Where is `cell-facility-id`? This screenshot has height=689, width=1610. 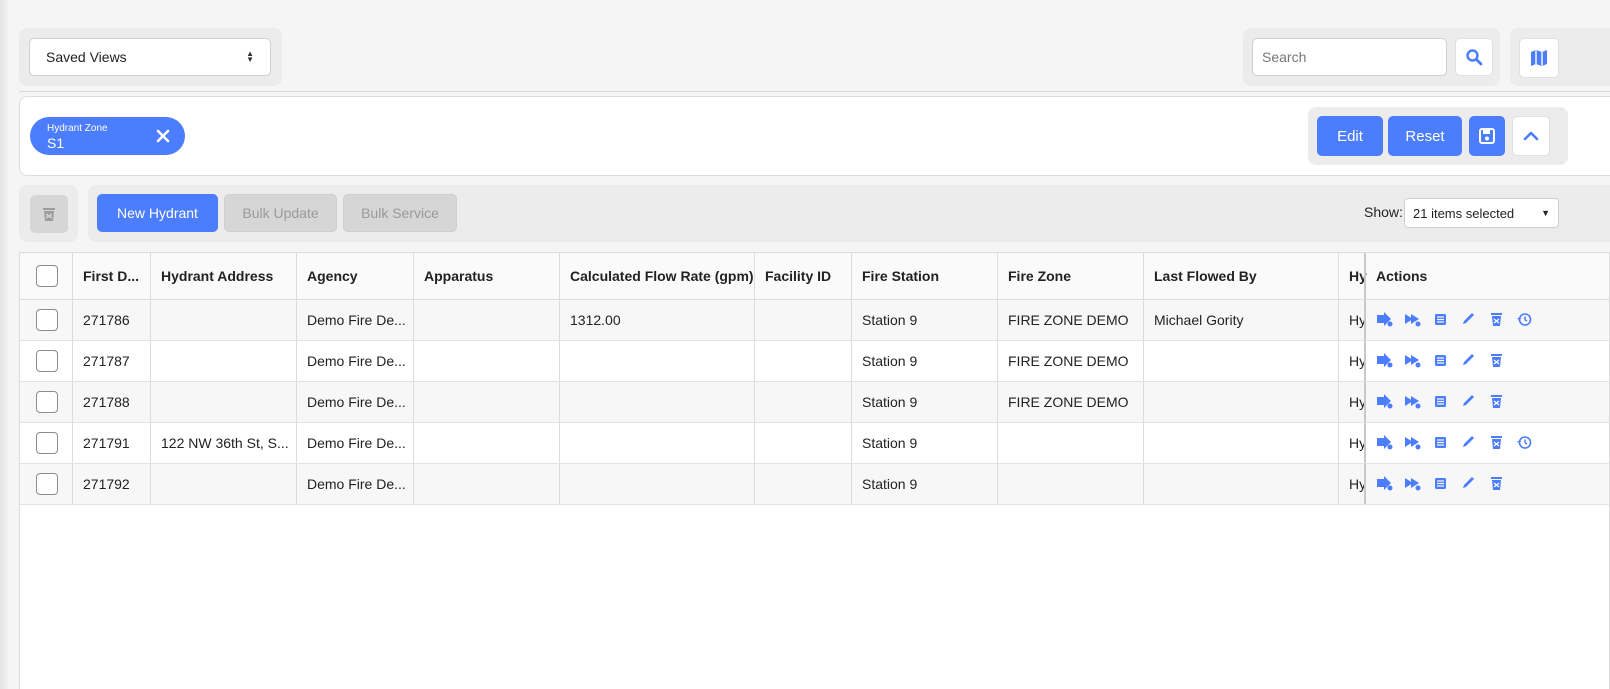
cell-facility-id is located at coordinates (803, 484).